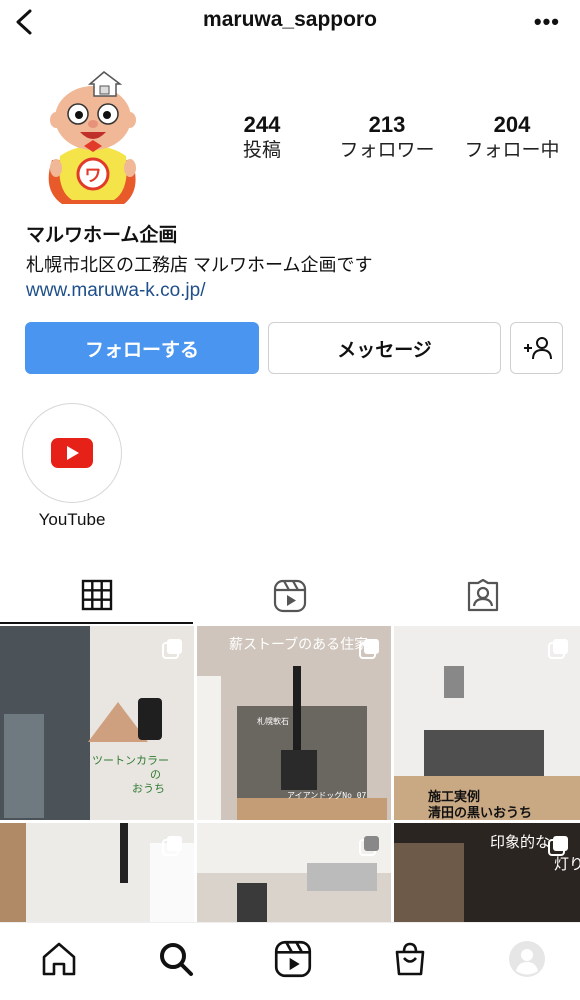  I want to click on profile-tabs, so click(290, 596).